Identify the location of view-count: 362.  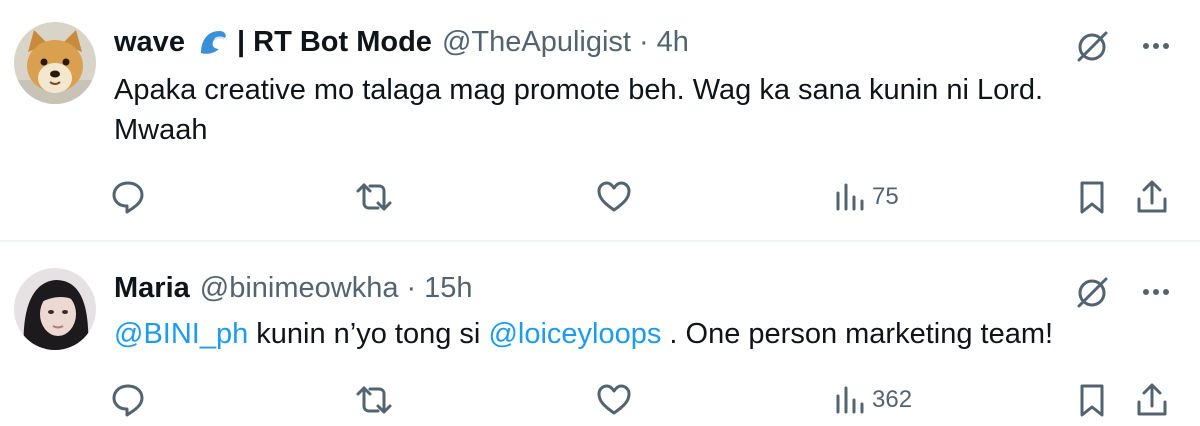
(892, 399).